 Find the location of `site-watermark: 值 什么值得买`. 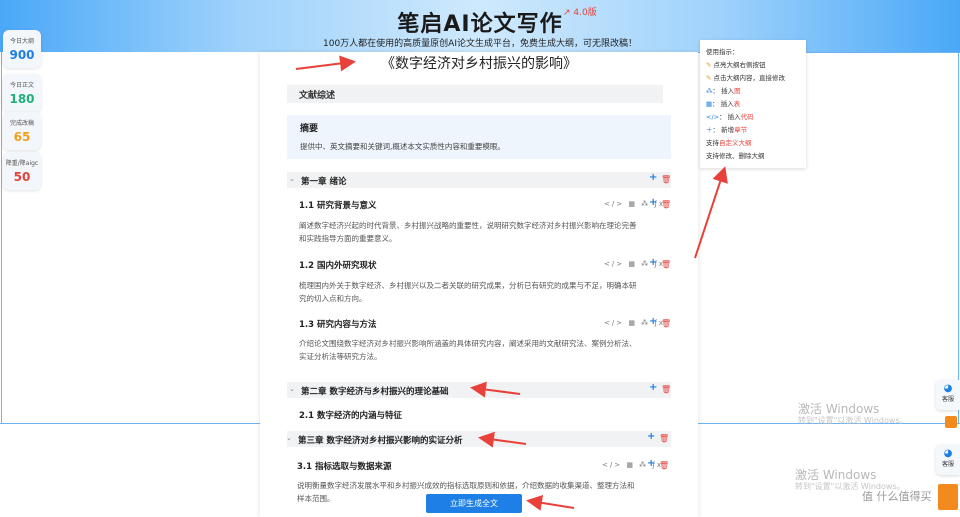

site-watermark: 值 什么值得买 is located at coordinates (897, 496).